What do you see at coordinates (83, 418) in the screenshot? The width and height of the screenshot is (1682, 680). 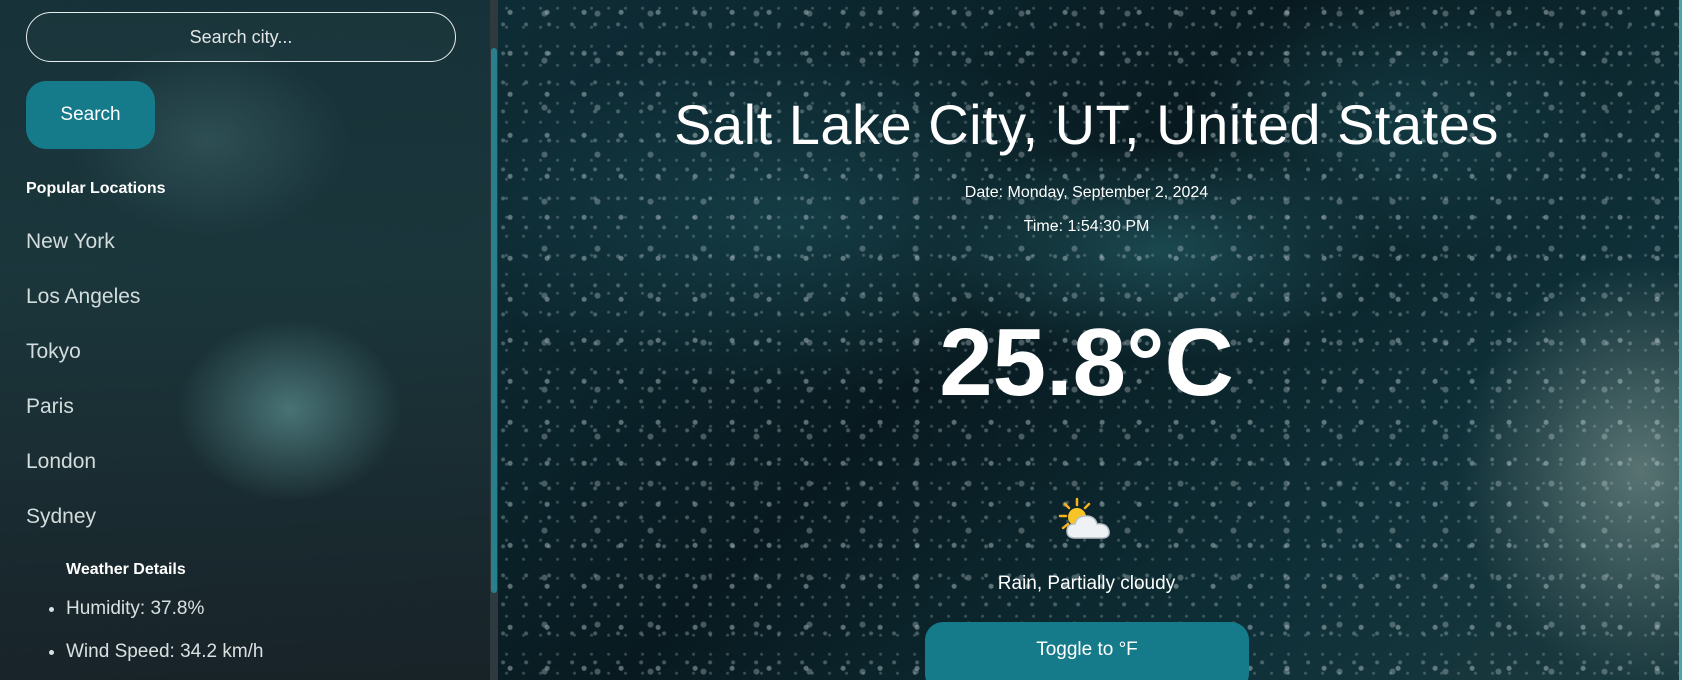 I see `location-paris: Paris` at bounding box center [83, 418].